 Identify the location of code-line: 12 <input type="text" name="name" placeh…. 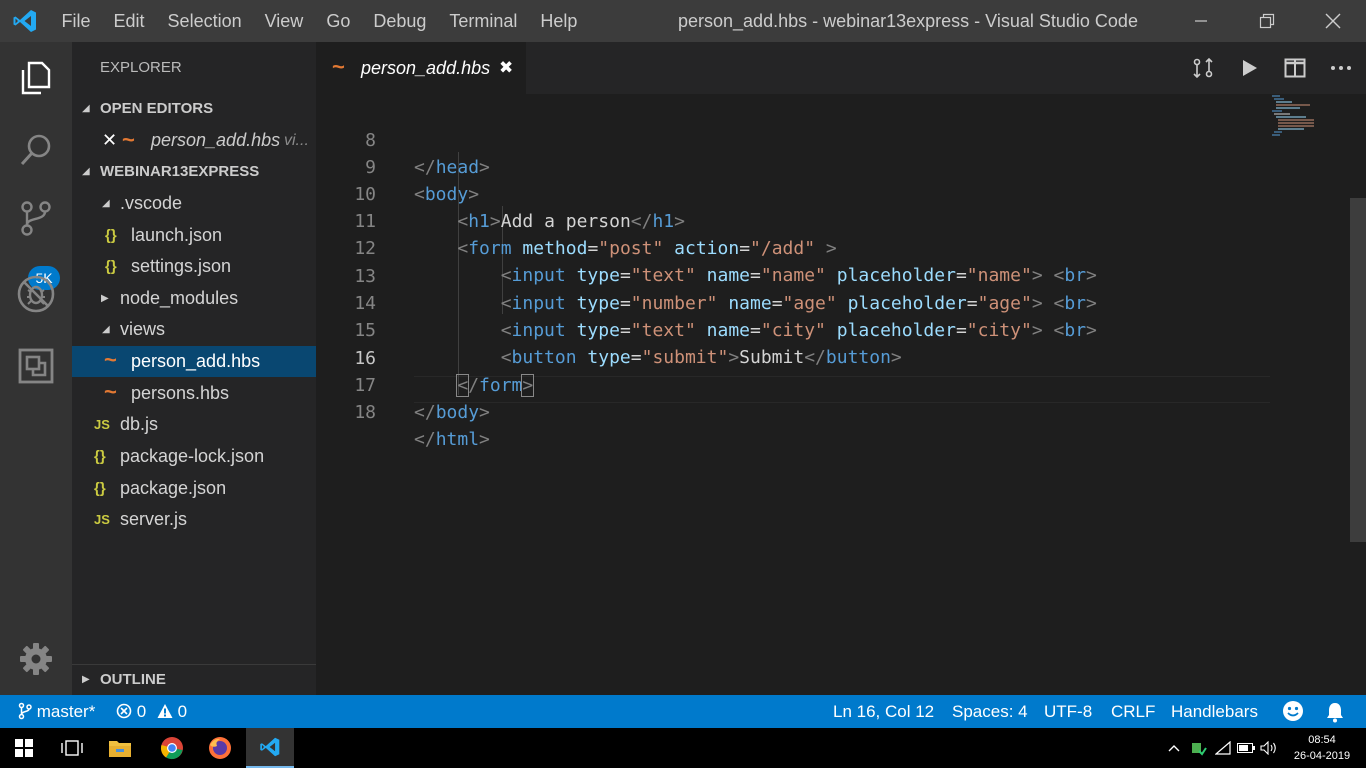
(796, 247).